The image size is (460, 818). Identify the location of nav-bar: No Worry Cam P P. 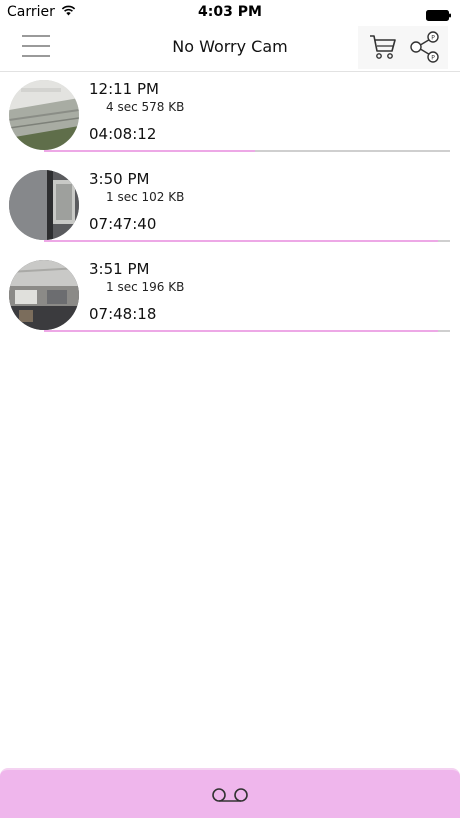
(230, 48).